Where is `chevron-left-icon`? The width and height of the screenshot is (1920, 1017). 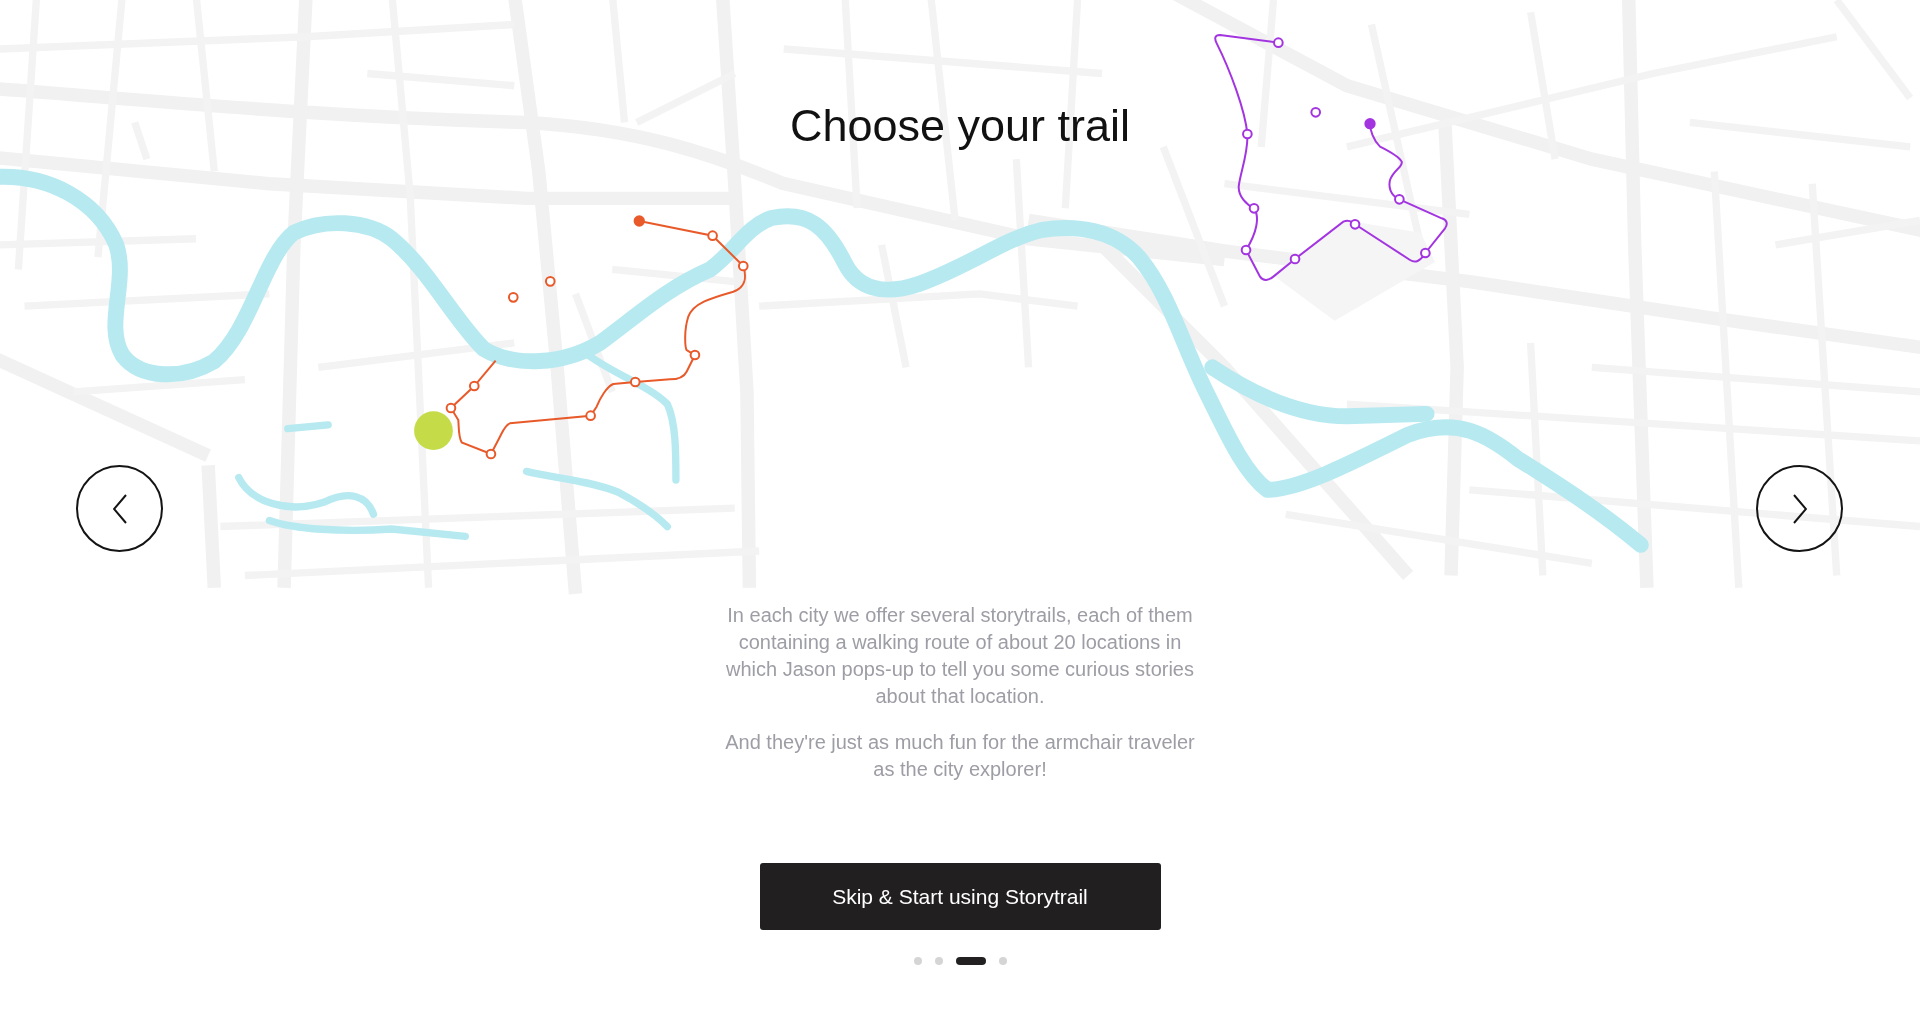
chevron-left-icon is located at coordinates (119, 508).